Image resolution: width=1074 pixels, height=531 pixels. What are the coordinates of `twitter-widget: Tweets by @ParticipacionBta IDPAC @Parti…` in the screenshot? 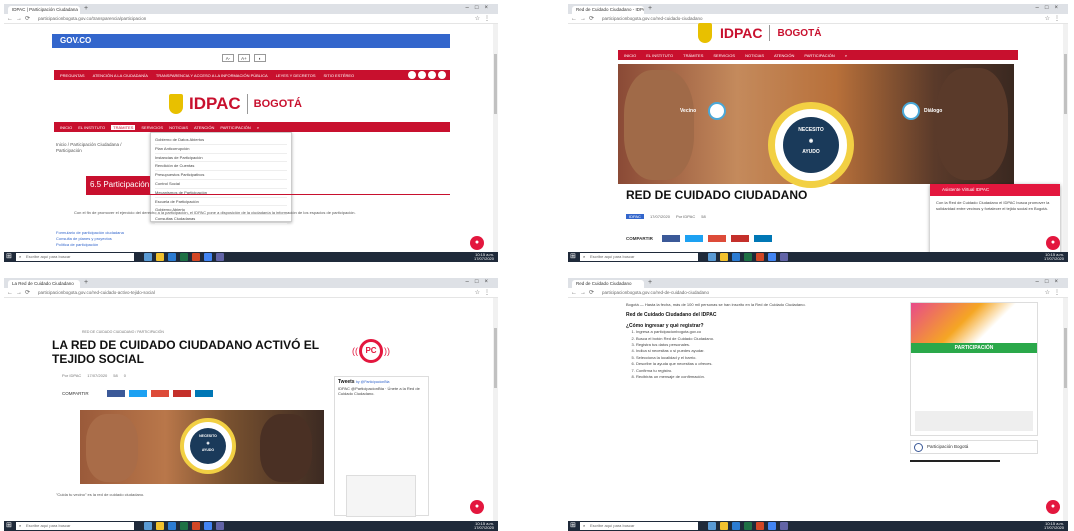 It's located at (381, 446).